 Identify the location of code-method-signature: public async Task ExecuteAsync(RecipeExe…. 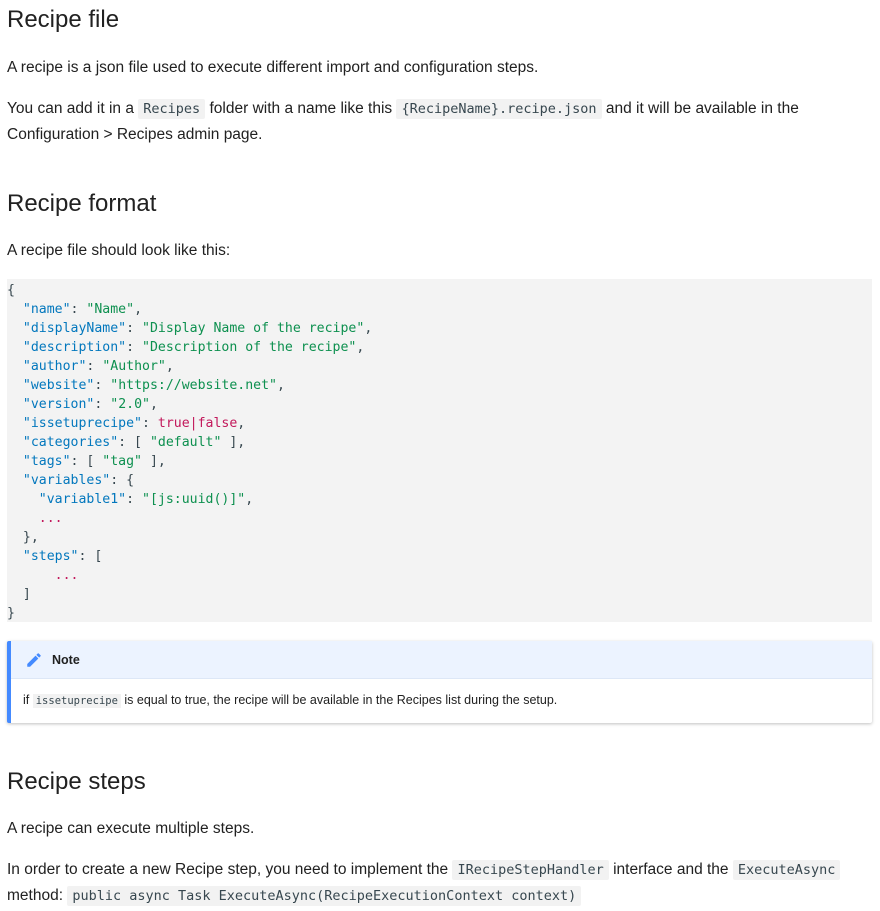
(324, 896).